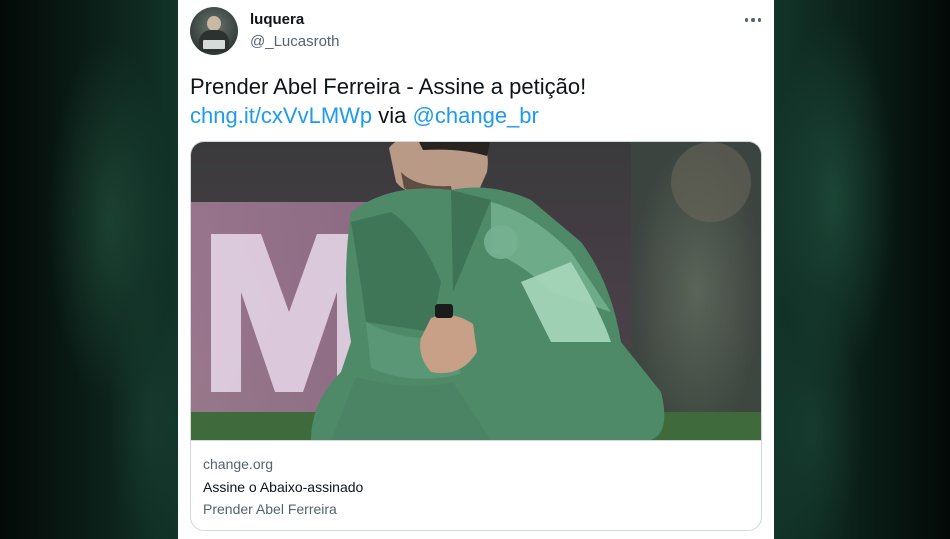 Image resolution: width=950 pixels, height=539 pixels. I want to click on via-word: via, so click(392, 115).